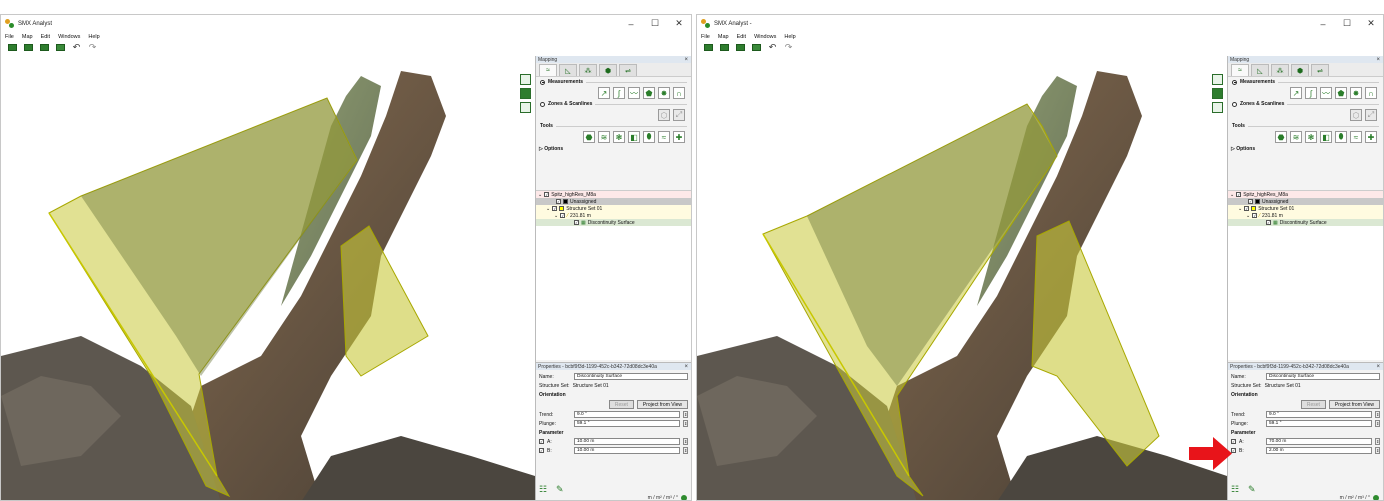  I want to click on fit-view-icon, so click(525, 107).